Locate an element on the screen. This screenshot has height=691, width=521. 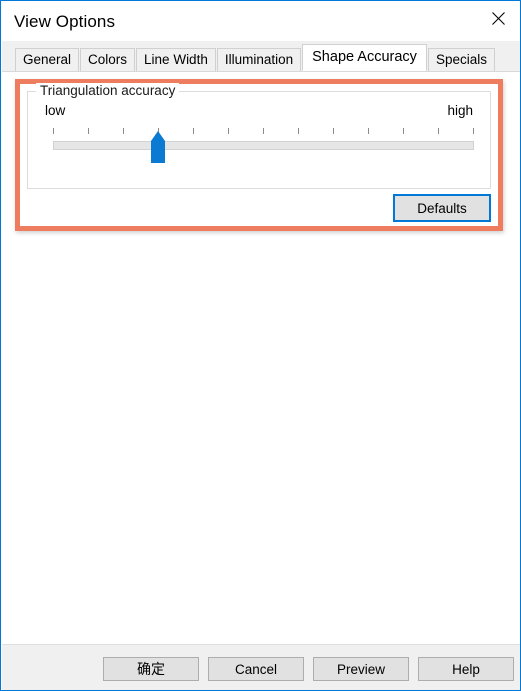
cancel-button: Cancel is located at coordinates (256, 669).